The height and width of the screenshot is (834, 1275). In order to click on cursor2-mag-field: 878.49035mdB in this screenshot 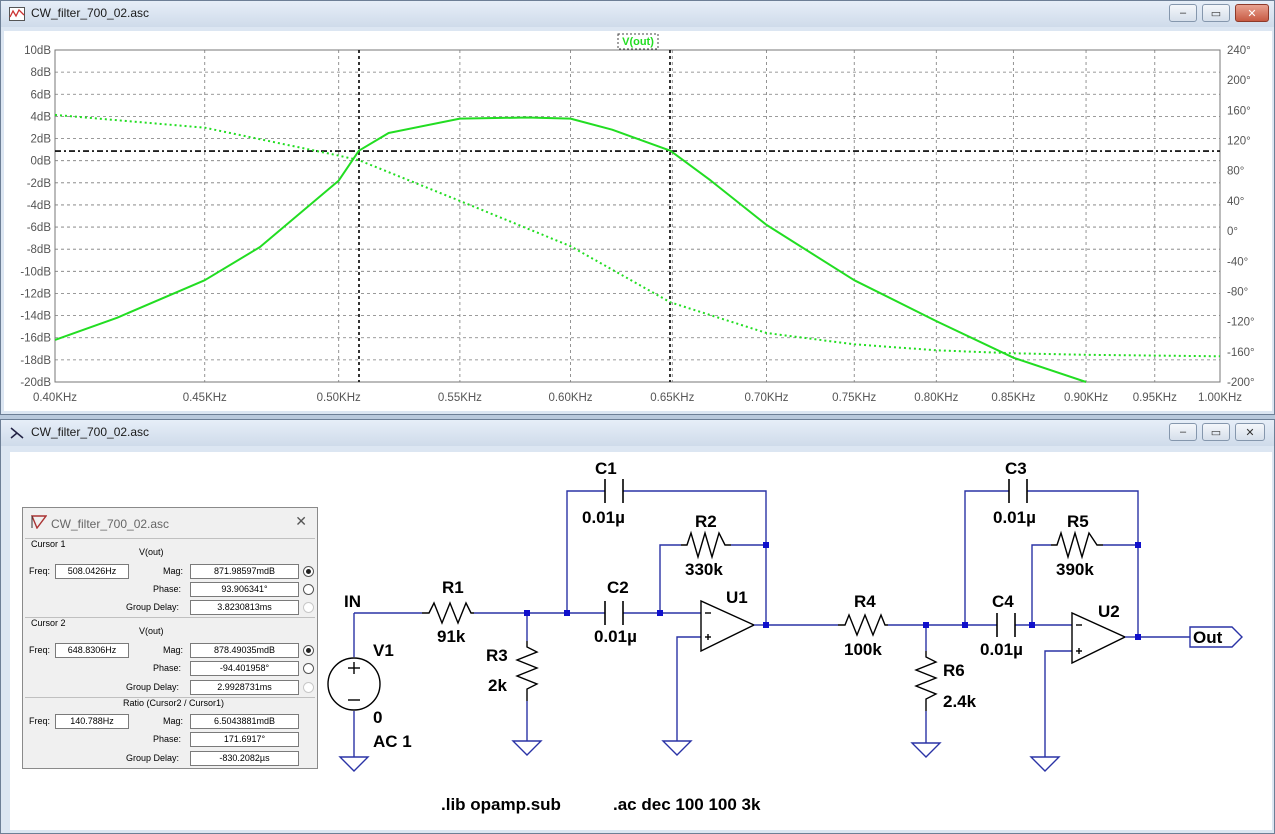, I will do `click(244, 650)`.